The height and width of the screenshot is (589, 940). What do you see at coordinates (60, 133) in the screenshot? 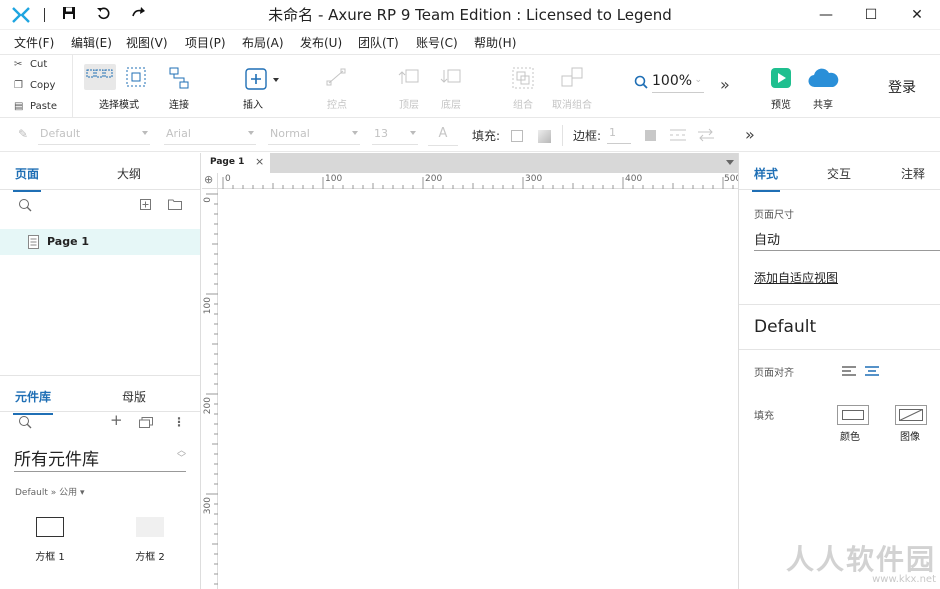
I see `style-value: Default` at bounding box center [60, 133].